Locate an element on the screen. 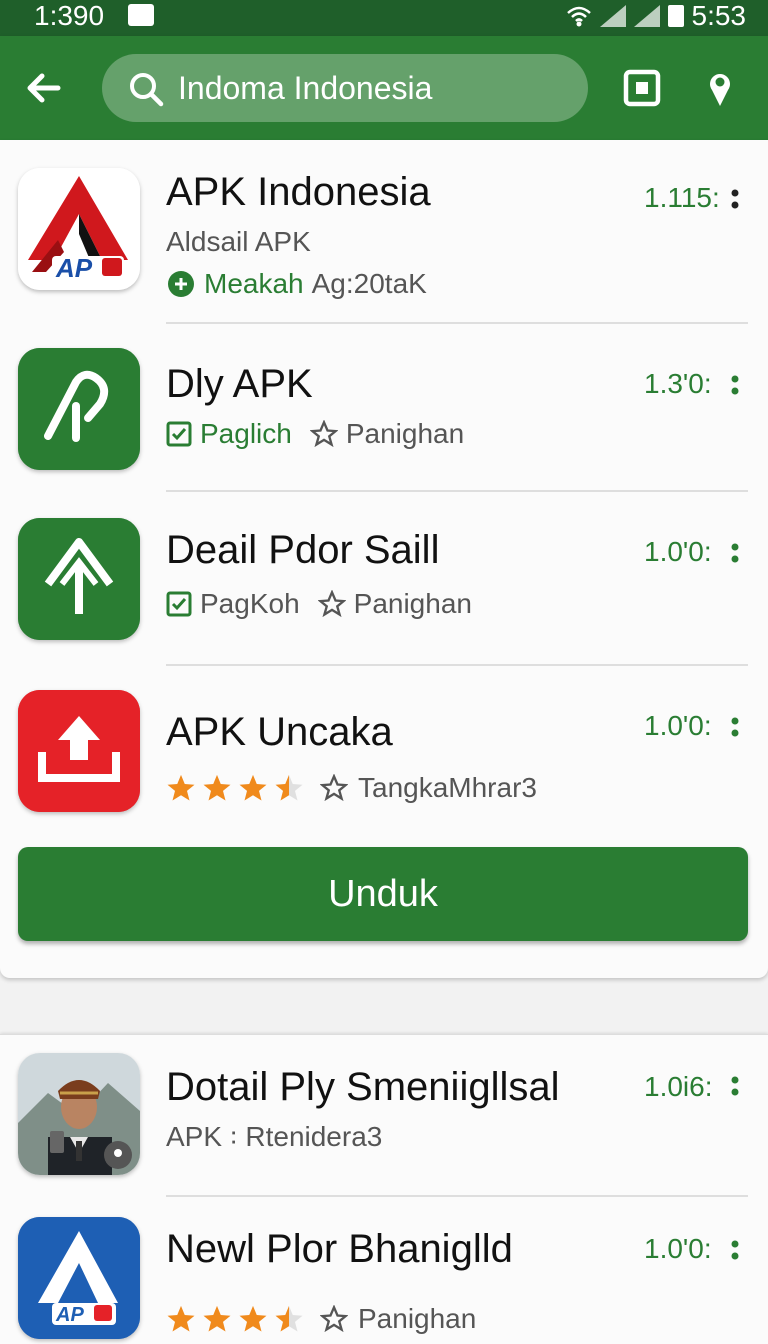  arrow-left-icon is located at coordinates (44, 88).